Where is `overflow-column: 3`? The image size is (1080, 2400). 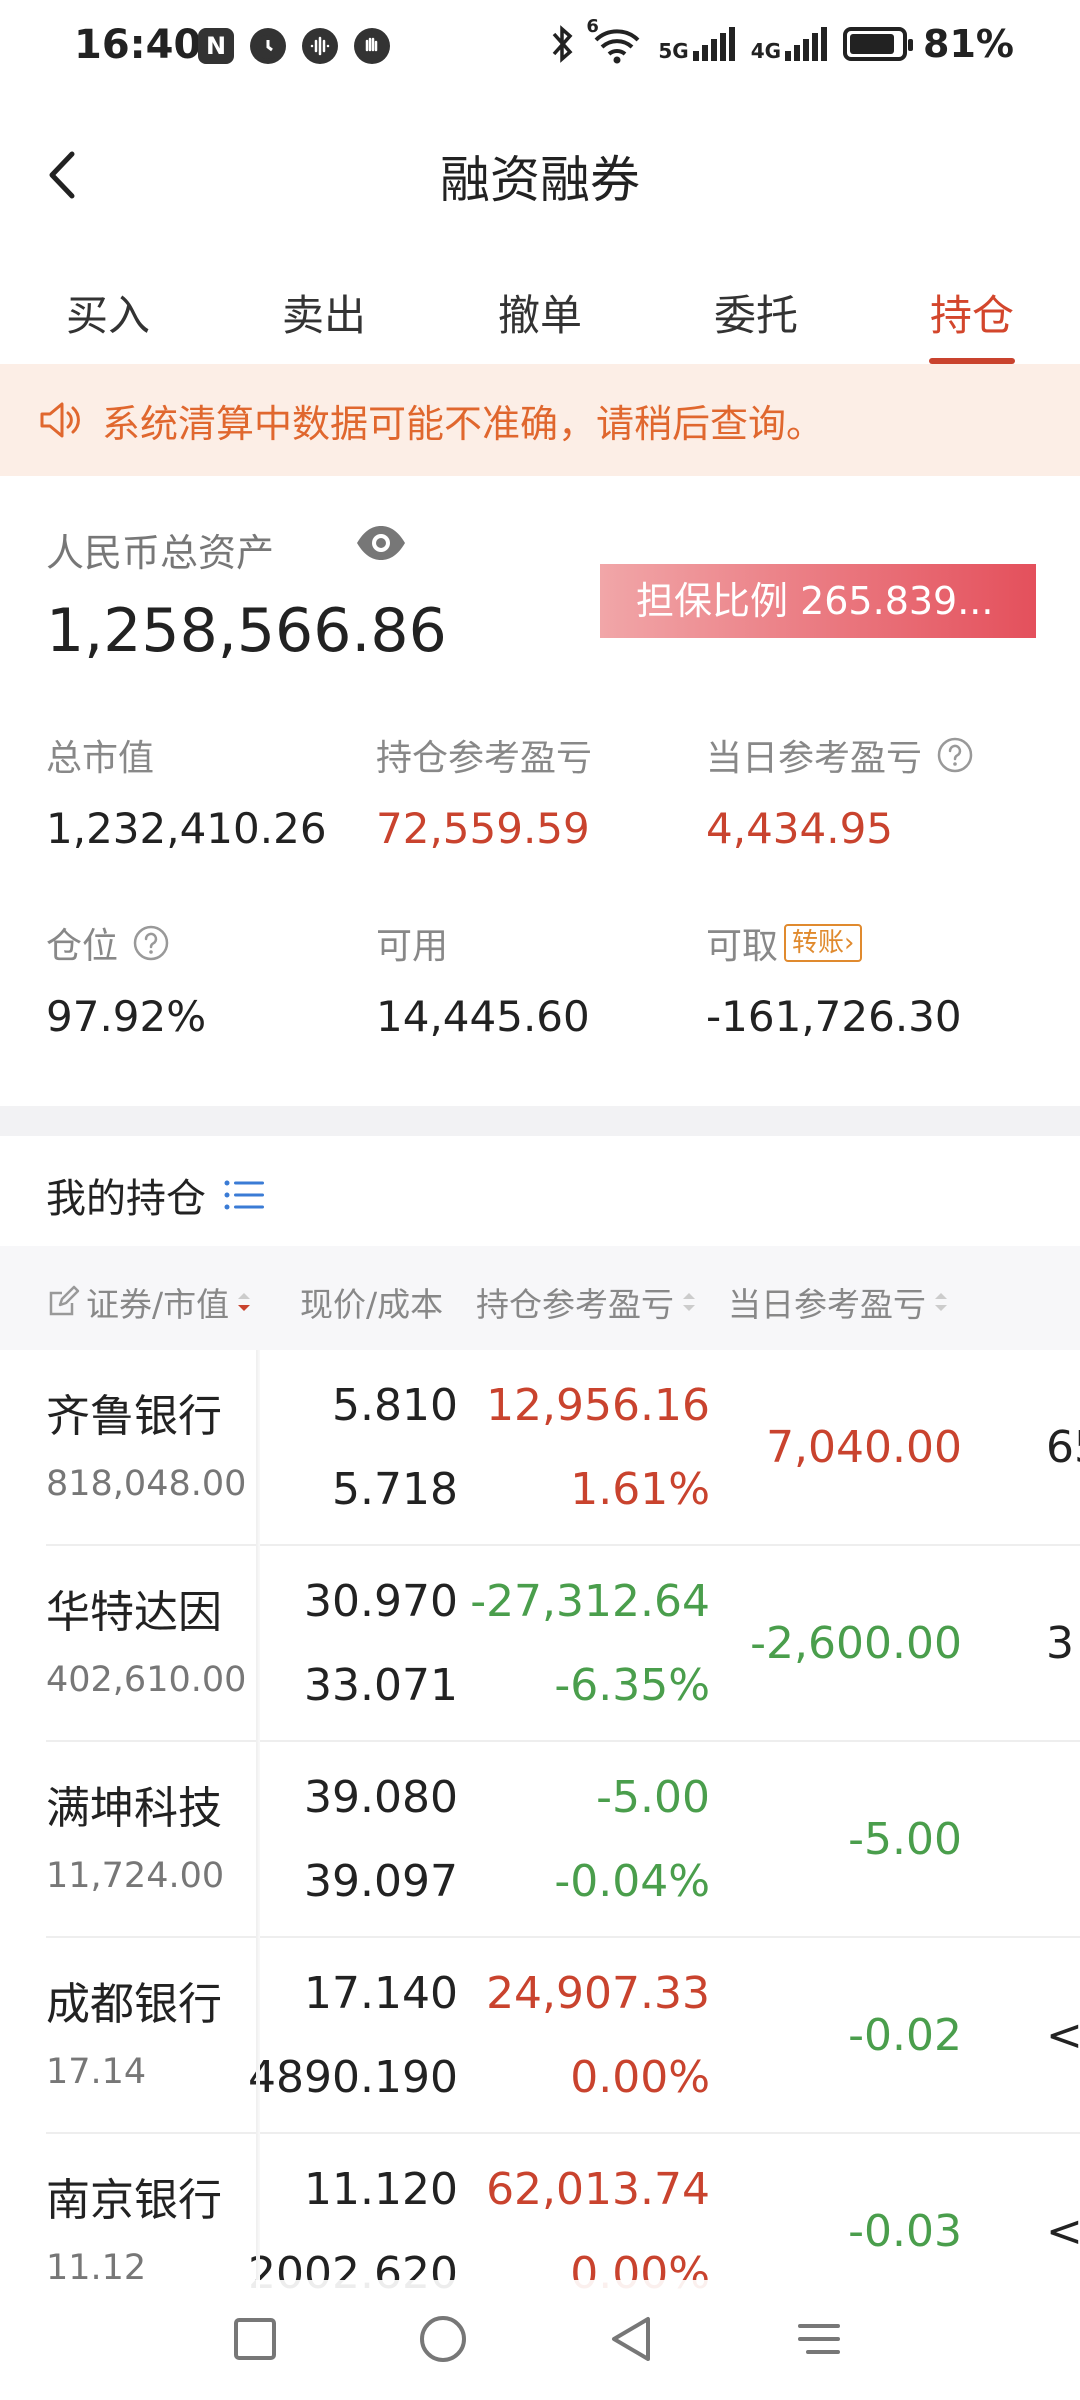 overflow-column: 3 is located at coordinates (1060, 1643).